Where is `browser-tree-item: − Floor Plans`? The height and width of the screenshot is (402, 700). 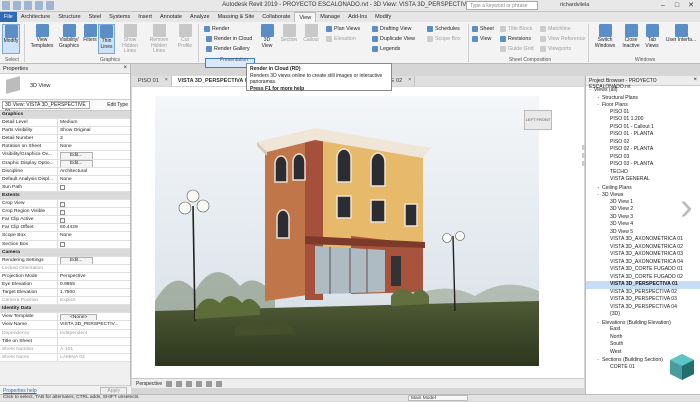
browser-tree-item: − Floor Plans is located at coordinates (643, 105).